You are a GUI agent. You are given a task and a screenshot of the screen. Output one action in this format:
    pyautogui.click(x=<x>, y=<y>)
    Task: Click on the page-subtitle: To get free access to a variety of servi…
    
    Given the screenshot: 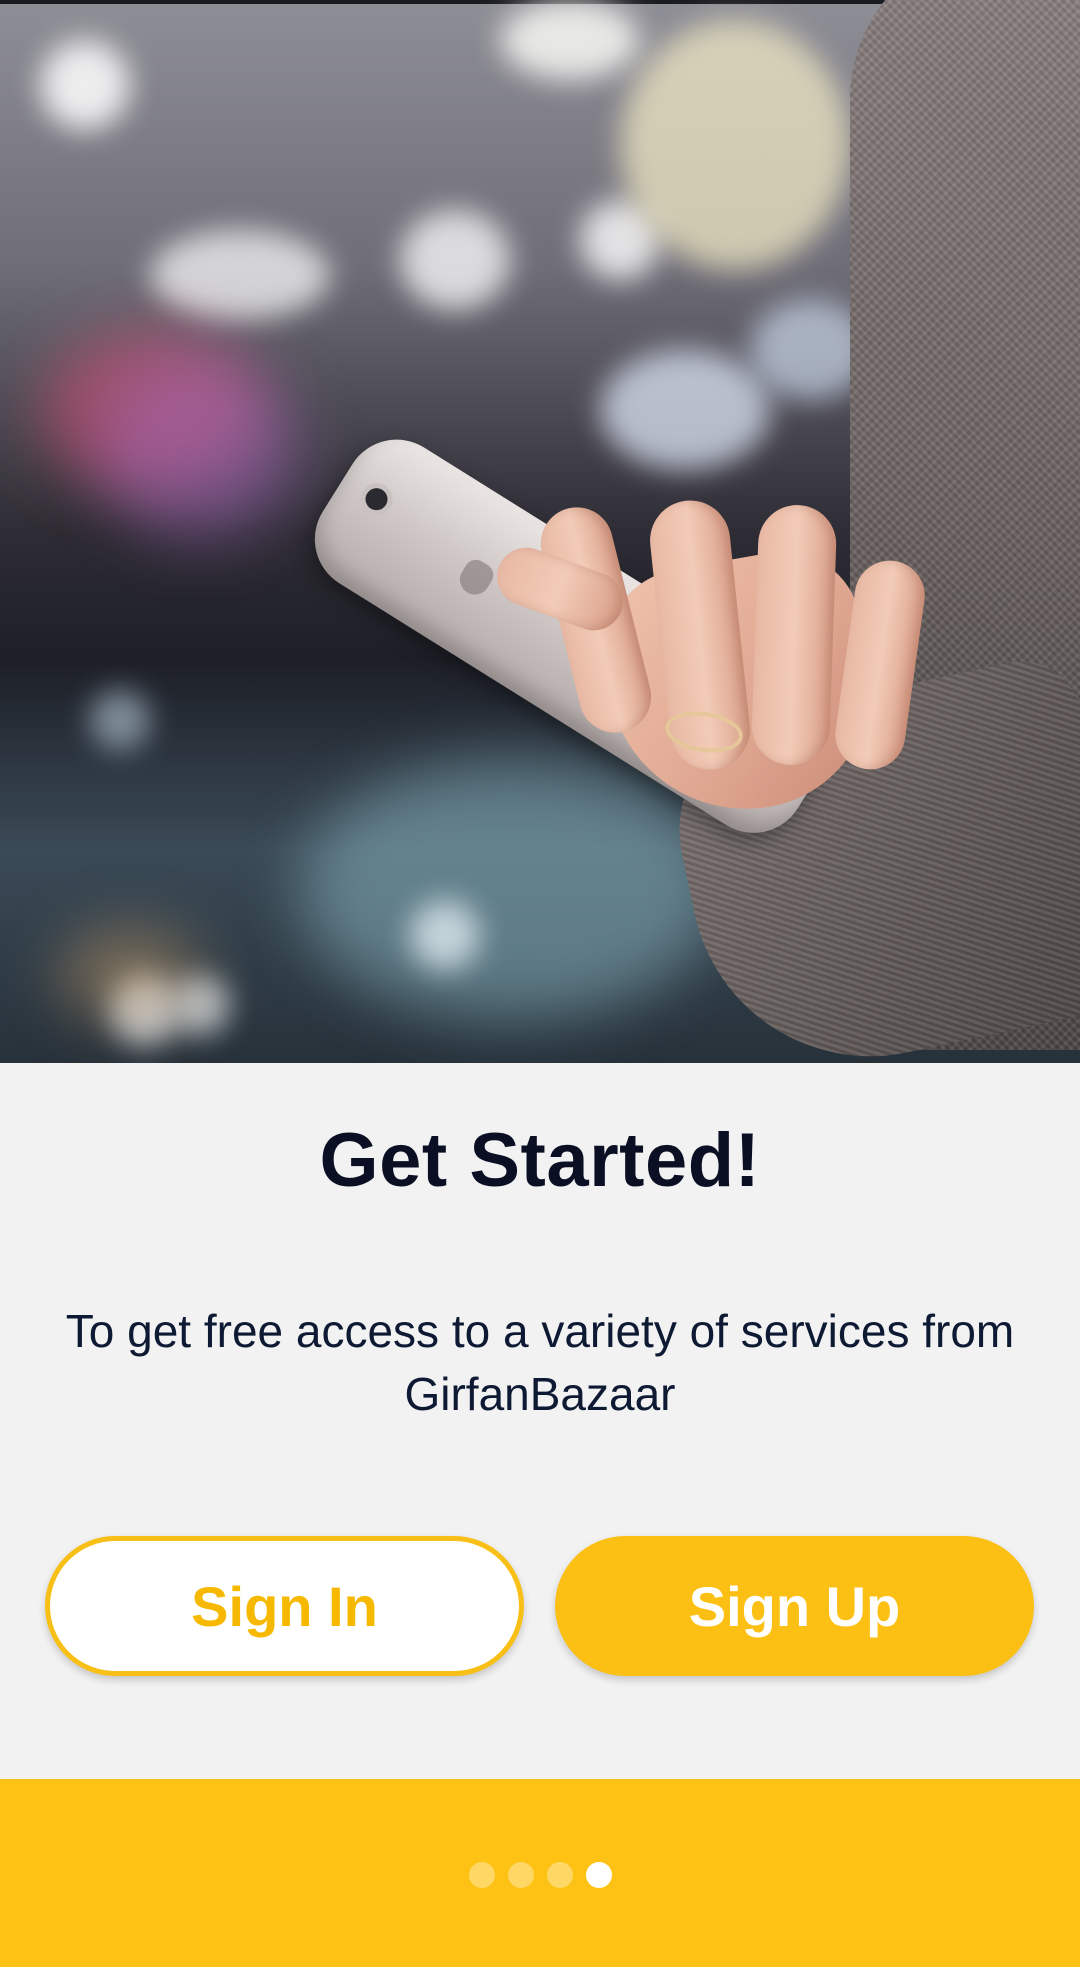 What is the action you would take?
    pyautogui.click(x=540, y=1362)
    